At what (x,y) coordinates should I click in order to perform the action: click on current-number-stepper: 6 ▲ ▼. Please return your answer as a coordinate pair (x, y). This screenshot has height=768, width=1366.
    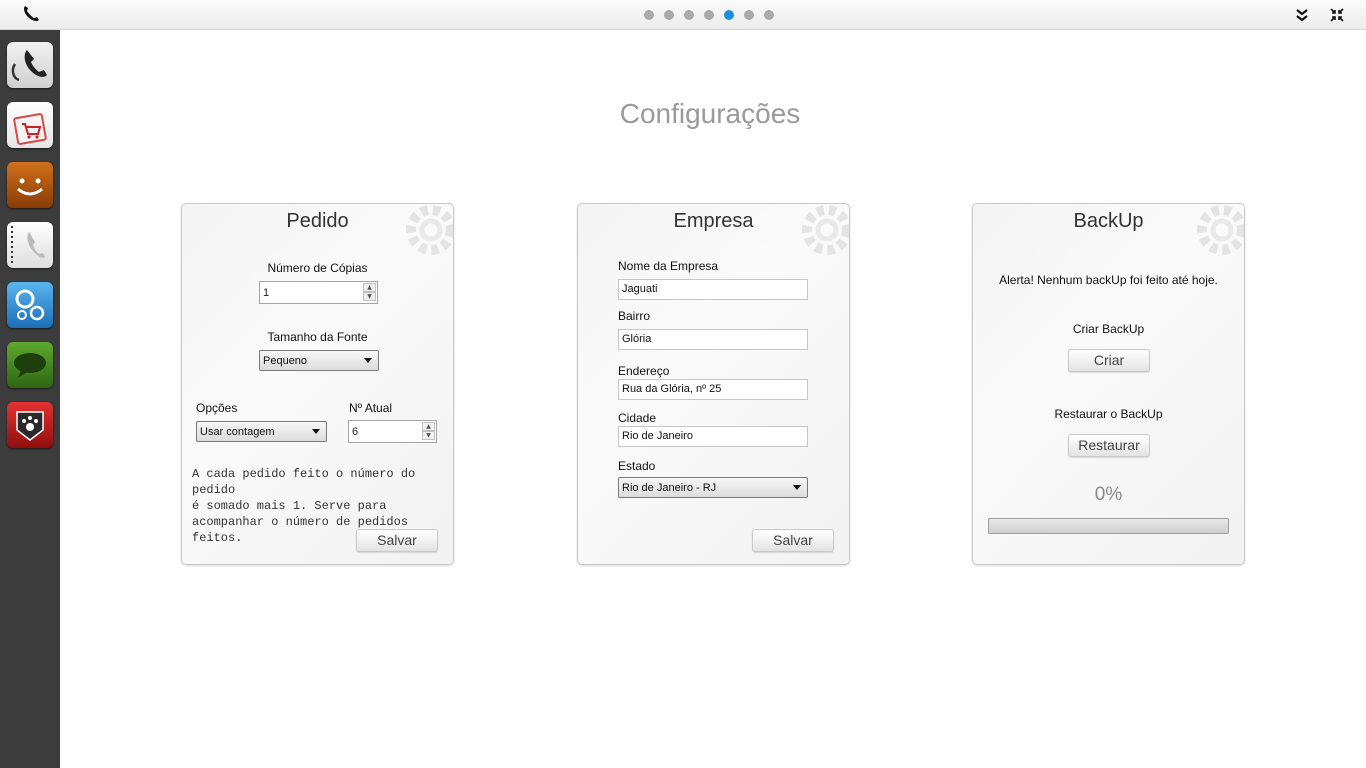
    Looking at the image, I should click on (392, 431).